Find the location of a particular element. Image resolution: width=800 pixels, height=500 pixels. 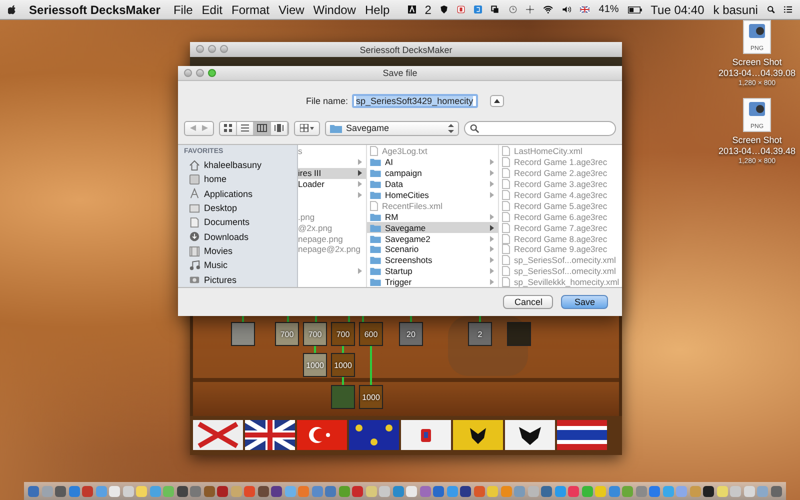

file-row: RM is located at coordinates (432, 216).